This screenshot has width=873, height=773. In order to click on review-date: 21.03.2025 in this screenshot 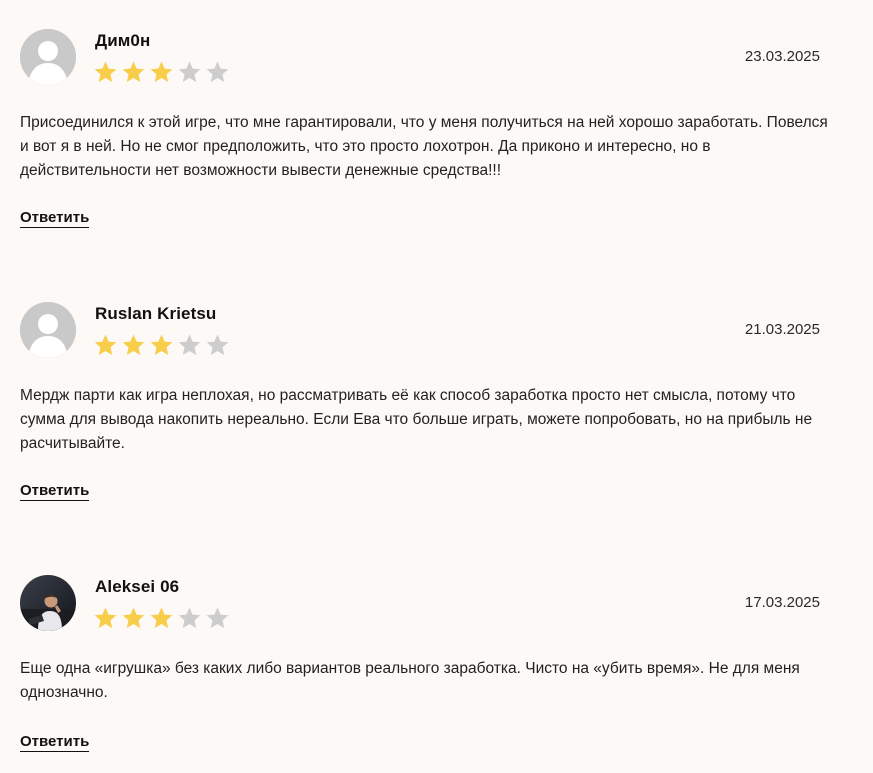, I will do `click(782, 329)`.